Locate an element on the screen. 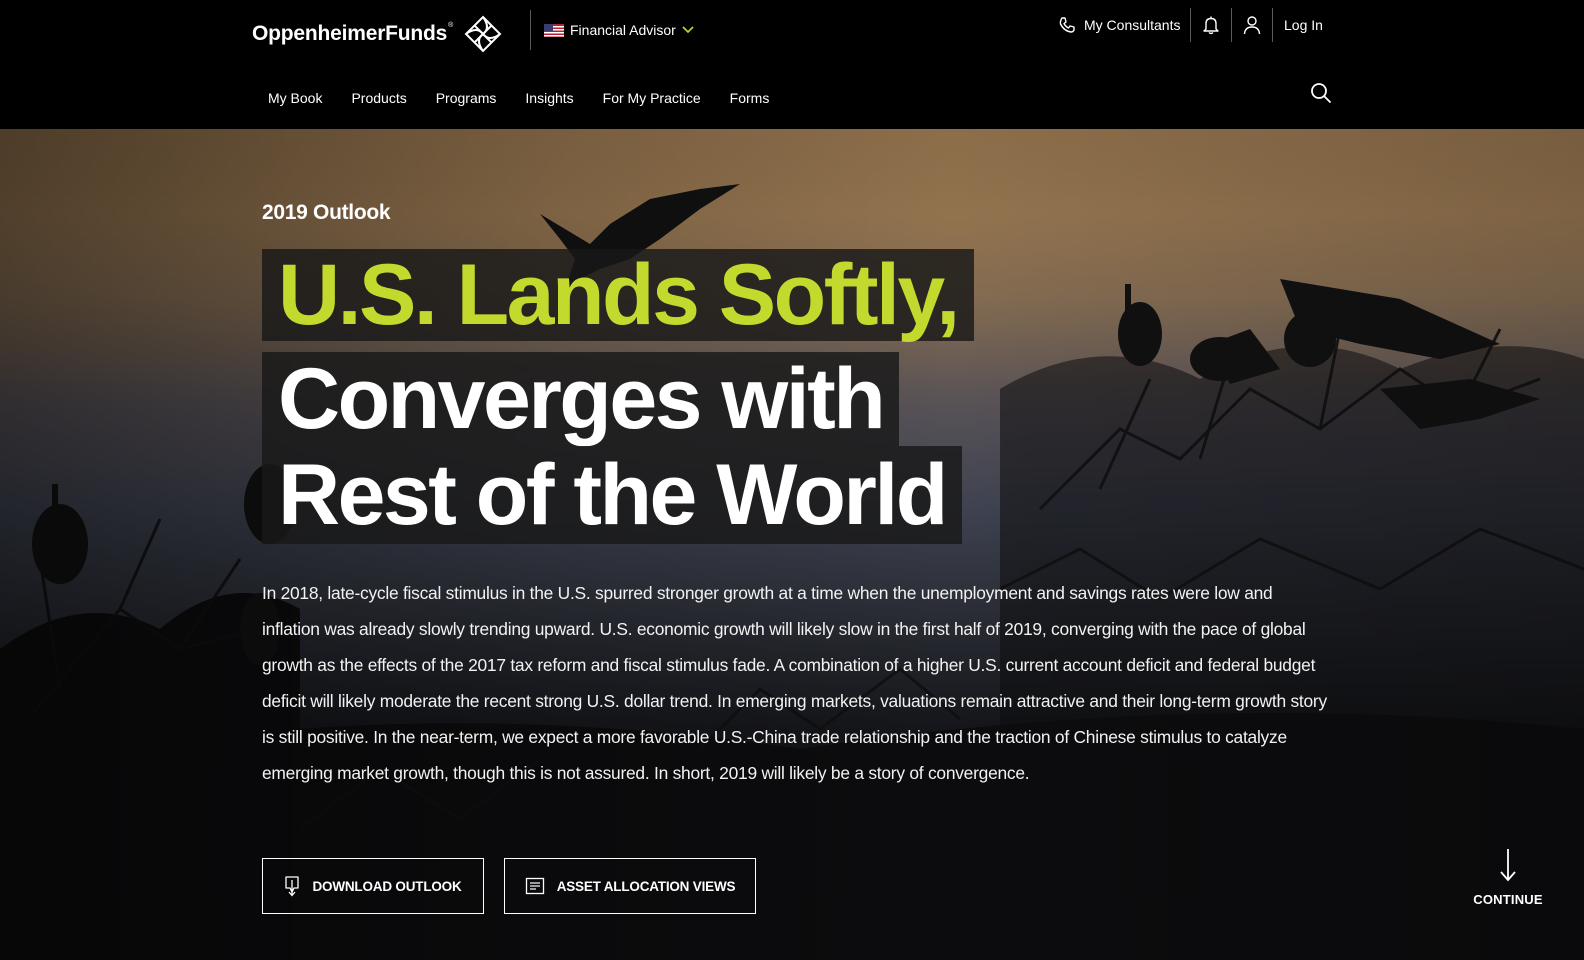  header-divider is located at coordinates (530, 30).